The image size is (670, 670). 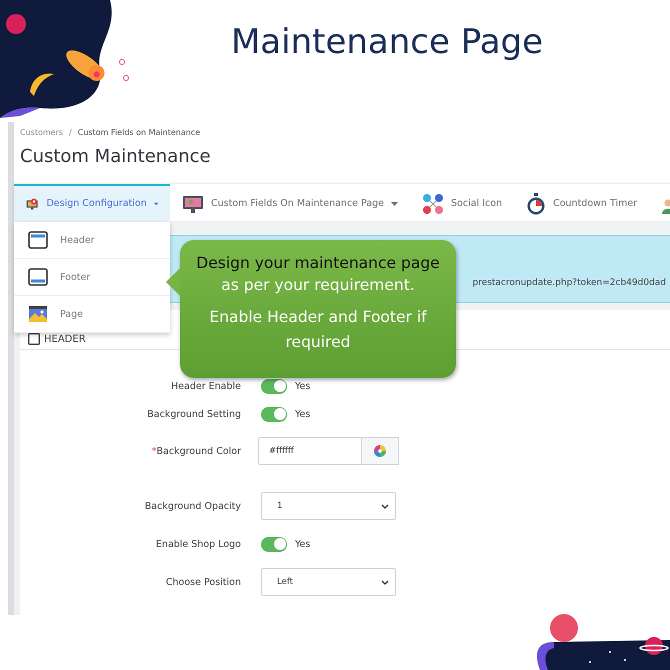 I want to click on color-input: #ffffff, so click(x=310, y=451).